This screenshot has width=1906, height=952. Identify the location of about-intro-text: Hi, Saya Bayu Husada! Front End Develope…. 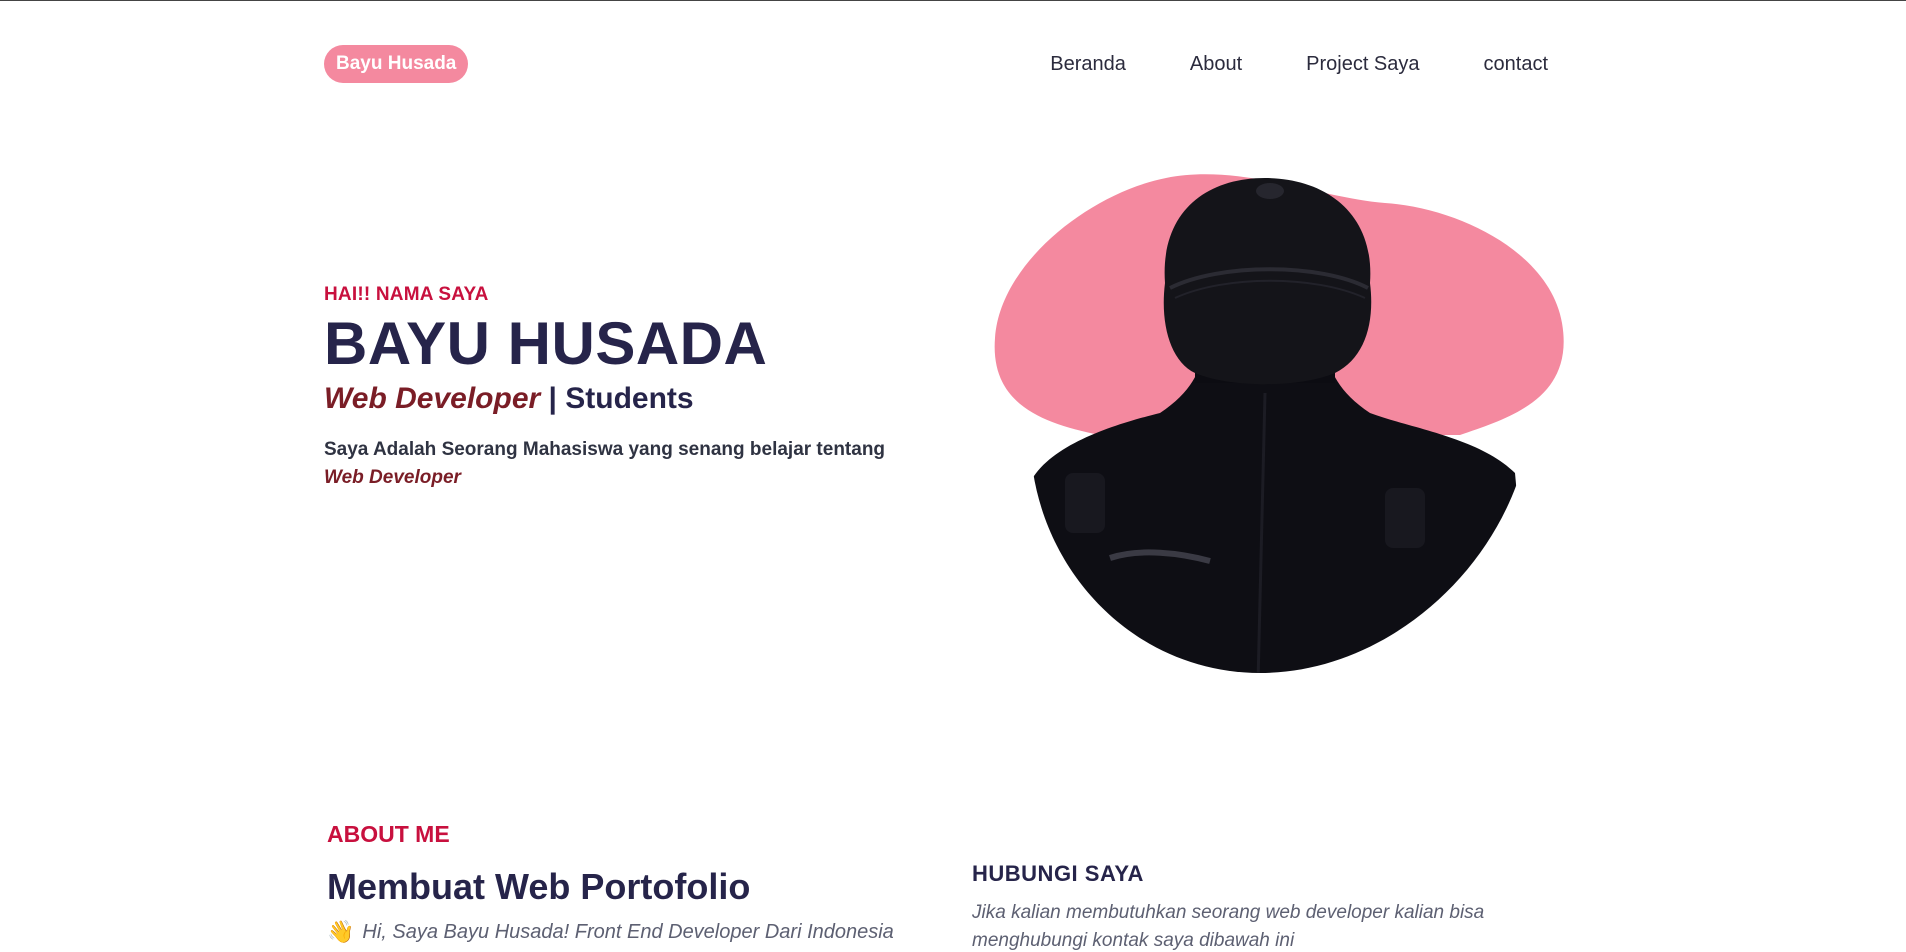
(628, 932).